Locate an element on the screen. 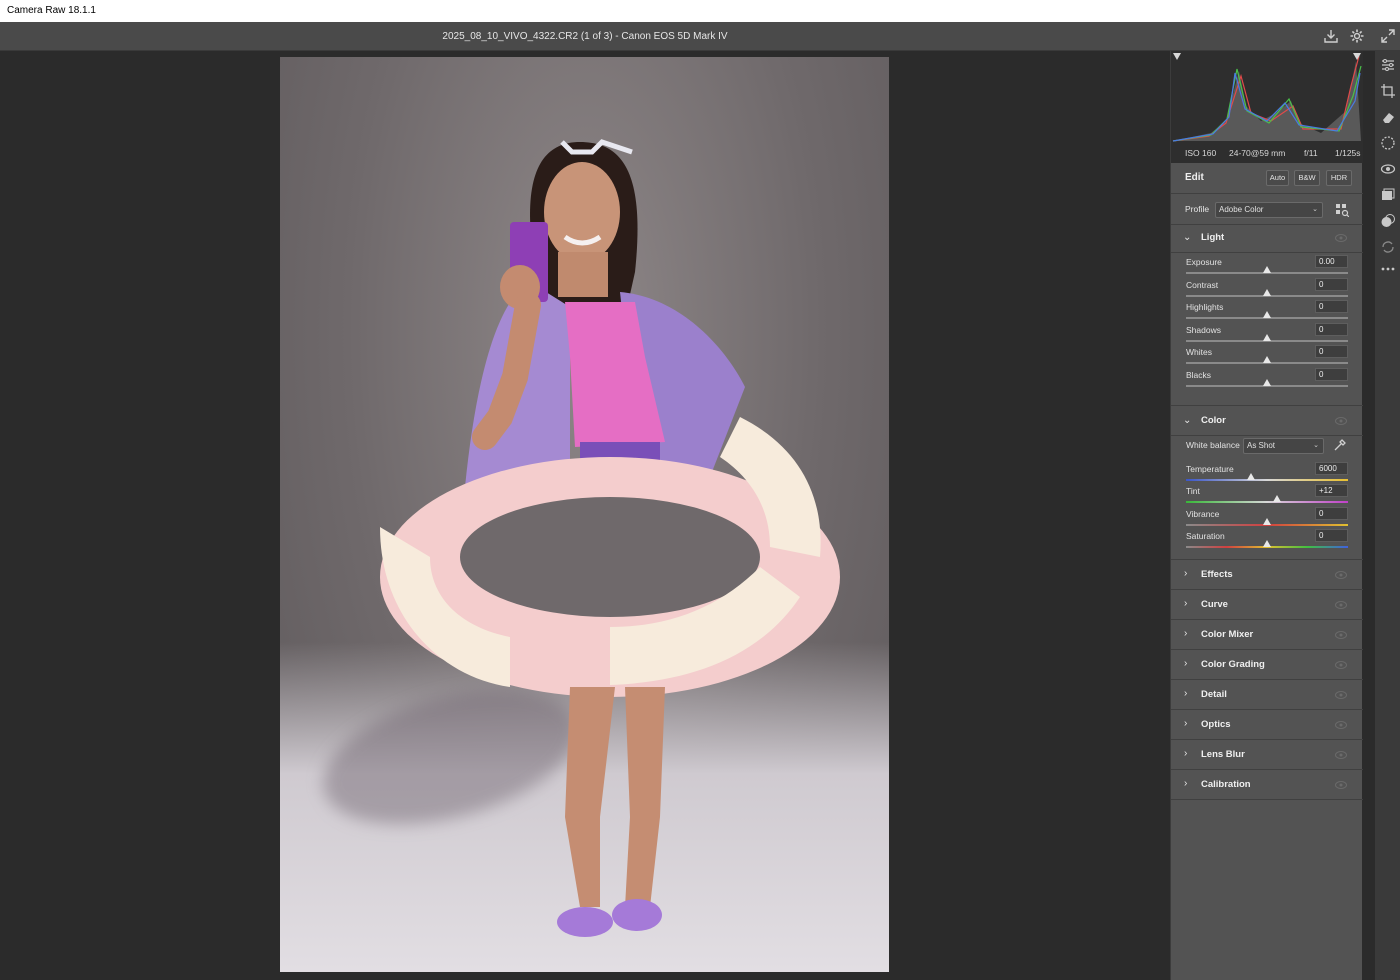 This screenshot has width=1400, height=980. slider-label: Blacks is located at coordinates (1199, 374).